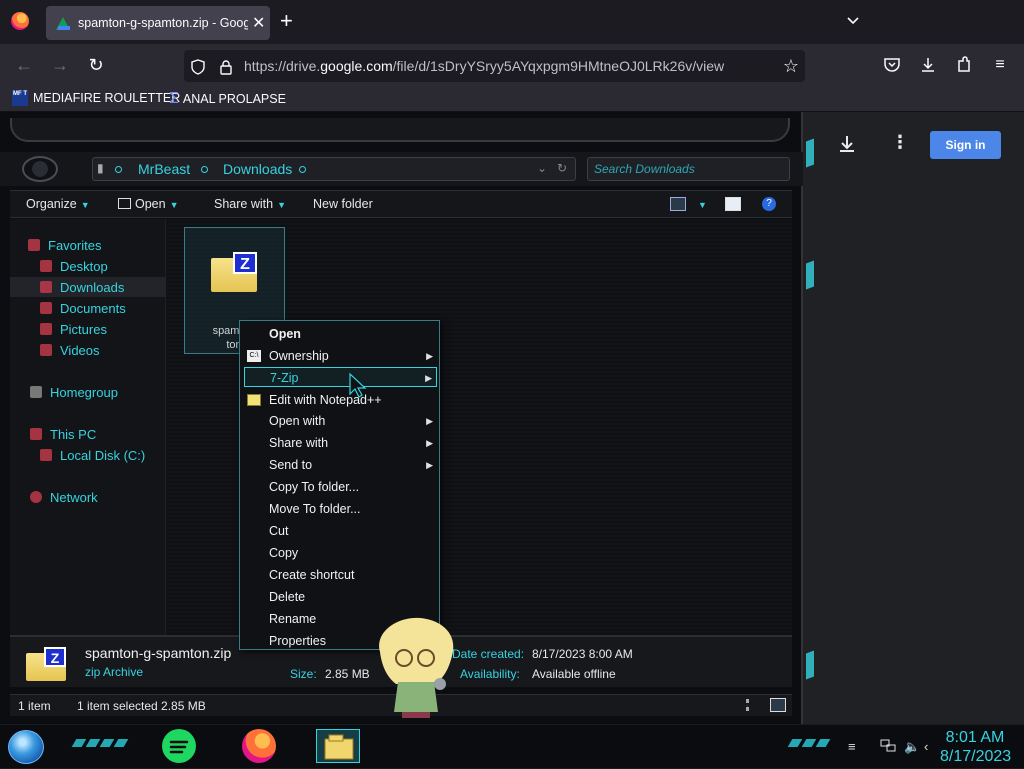 The image size is (1024, 769). I want to click on bookmark-anal-prolapse: Σ ANAL PROLAPSE, so click(227, 99).